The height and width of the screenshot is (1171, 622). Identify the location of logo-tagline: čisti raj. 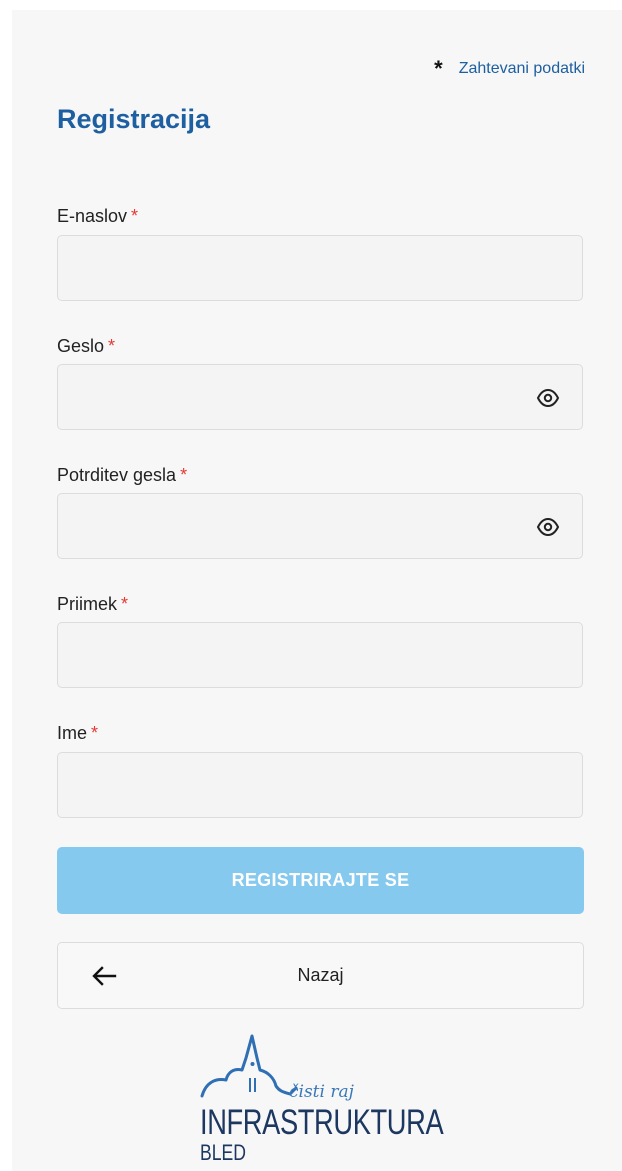
(321, 1092).